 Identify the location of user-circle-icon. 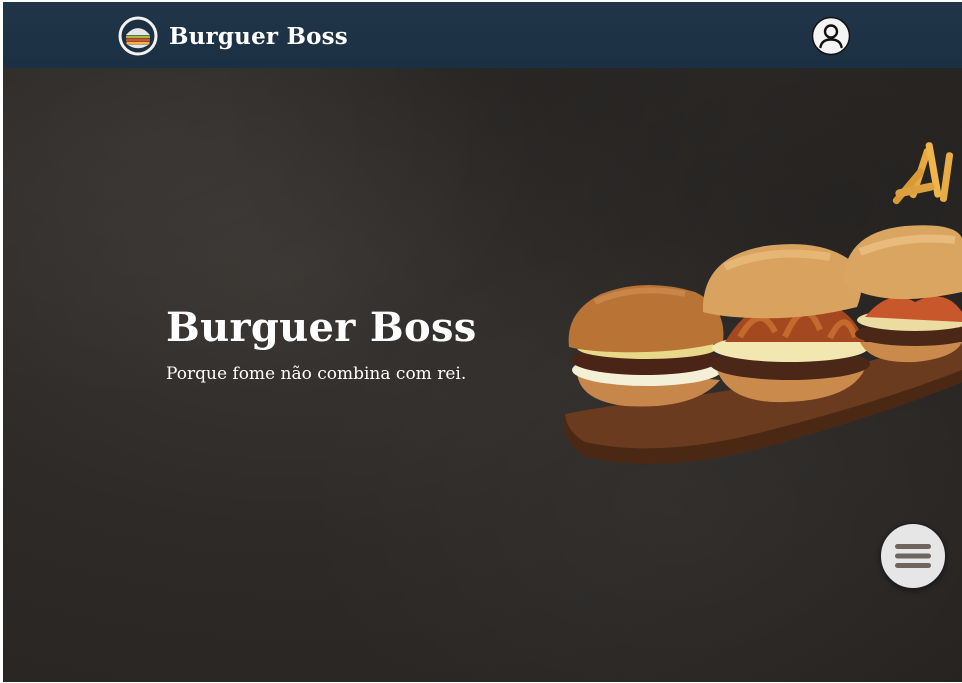
(831, 36).